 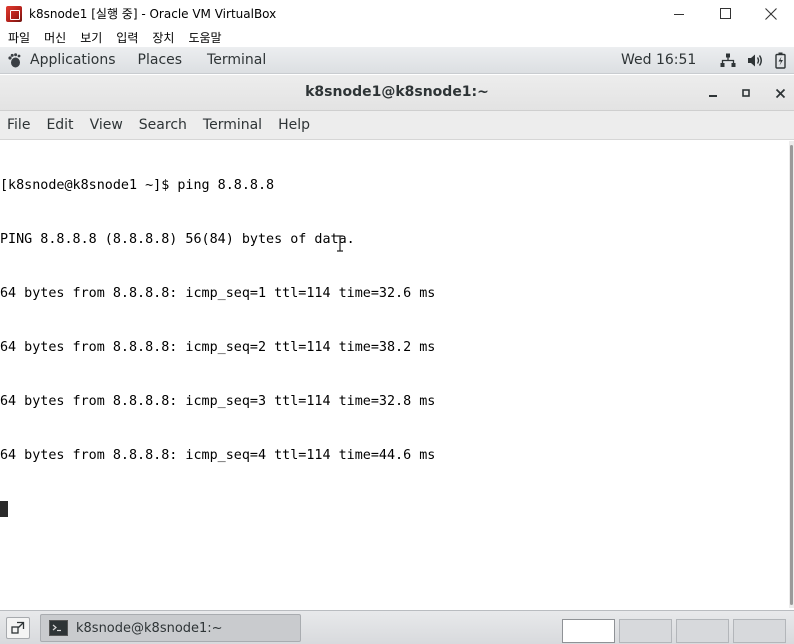 I want to click on virtualbox-logo-icon, so click(x=14, y=13).